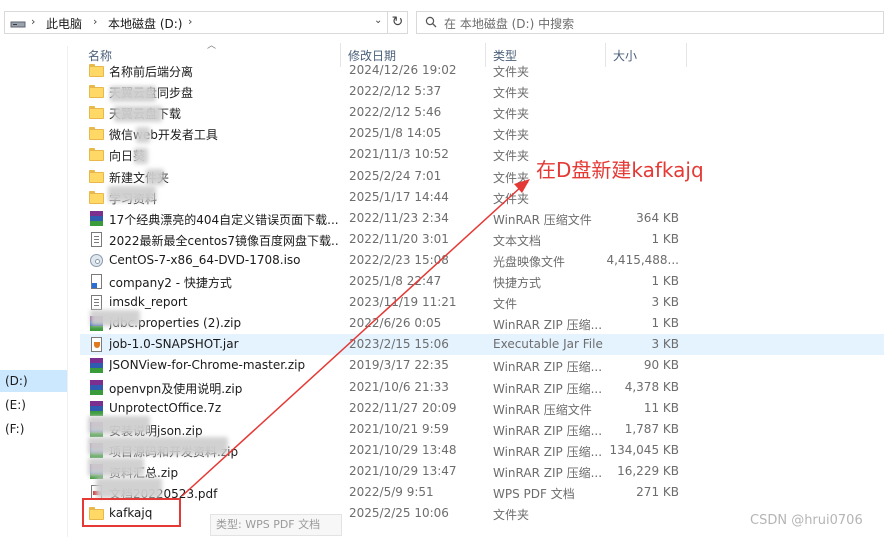 This screenshot has width=884, height=537. What do you see at coordinates (806, 520) in the screenshot?
I see `watermark: CSDN @hrui0706` at bounding box center [806, 520].